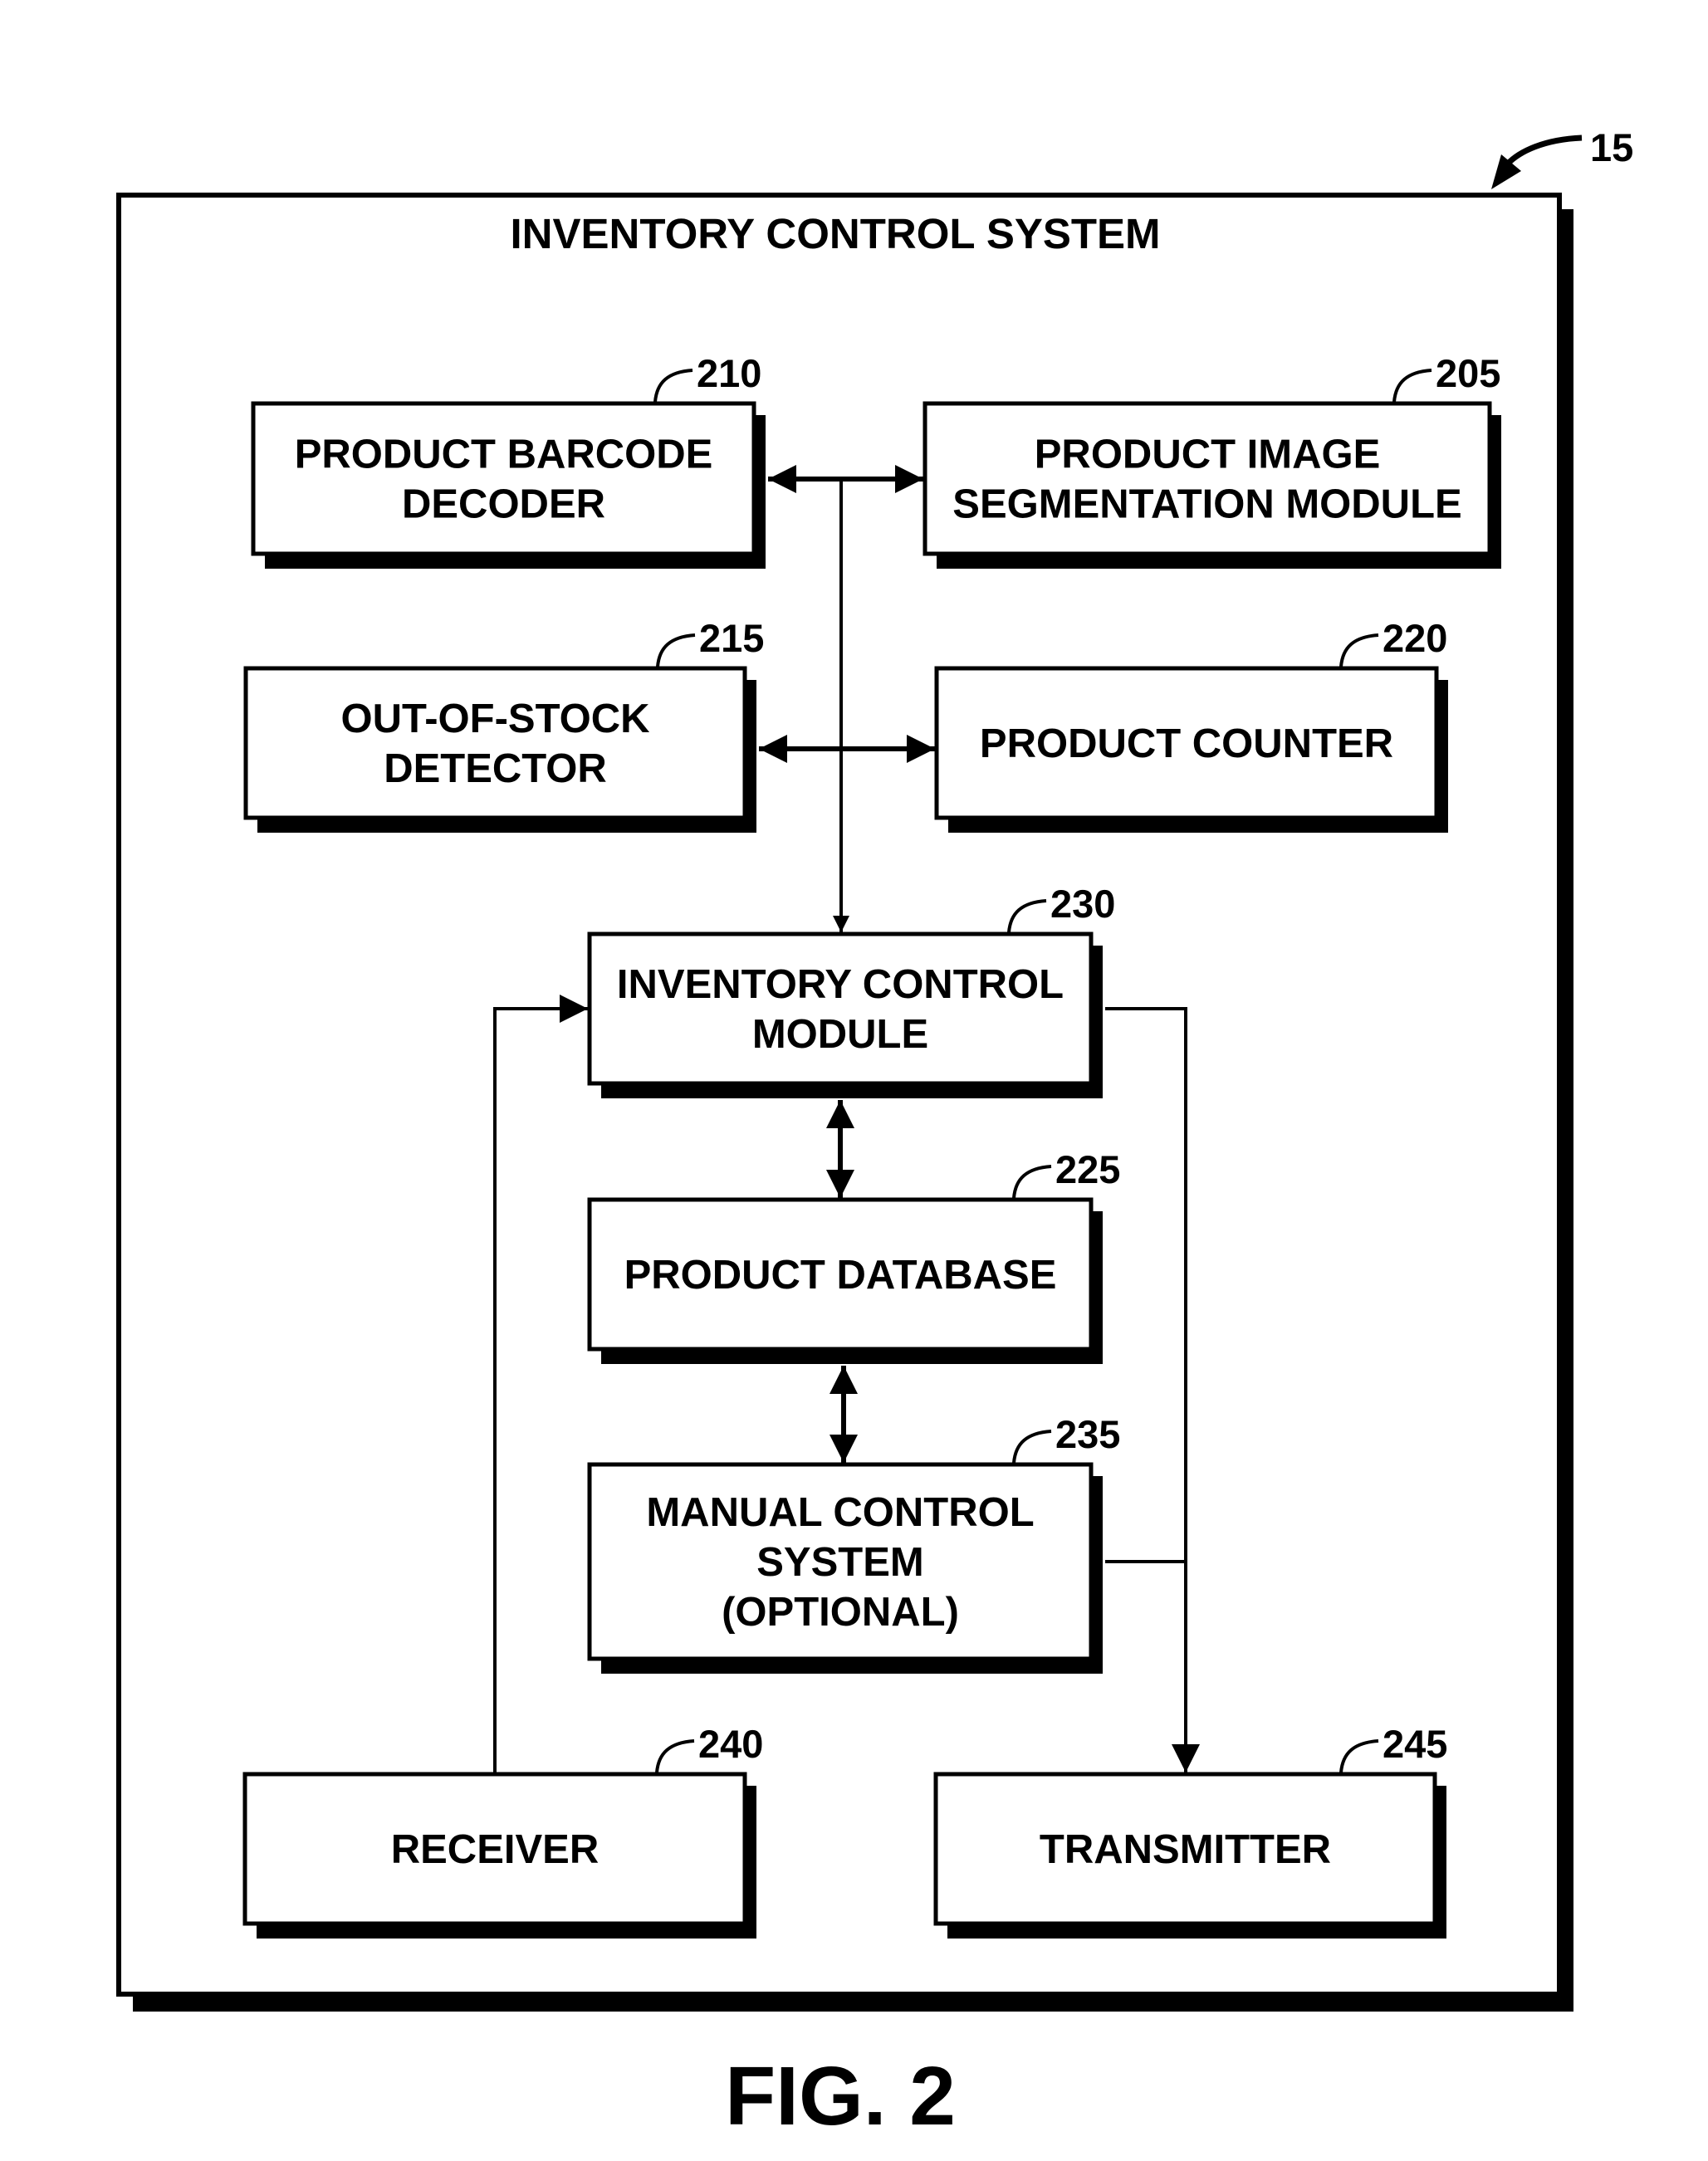 Image resolution: width=1708 pixels, height=2161 pixels. I want to click on block-label-line: RECEIVER, so click(495, 1849).